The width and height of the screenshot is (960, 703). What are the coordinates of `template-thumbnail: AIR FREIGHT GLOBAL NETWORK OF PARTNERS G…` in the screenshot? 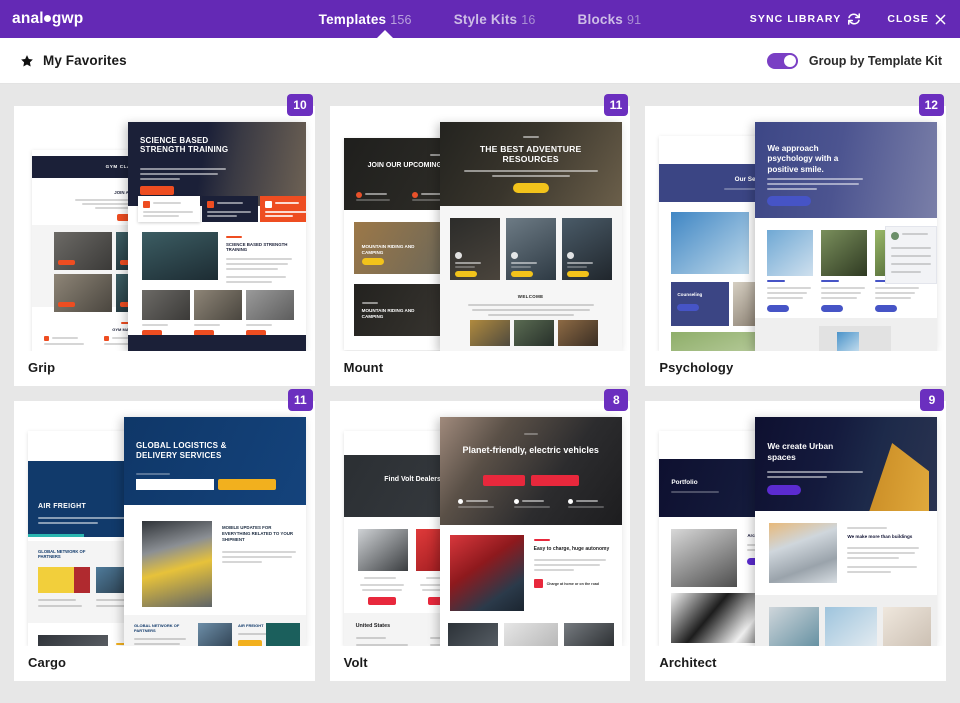 It's located at (164, 523).